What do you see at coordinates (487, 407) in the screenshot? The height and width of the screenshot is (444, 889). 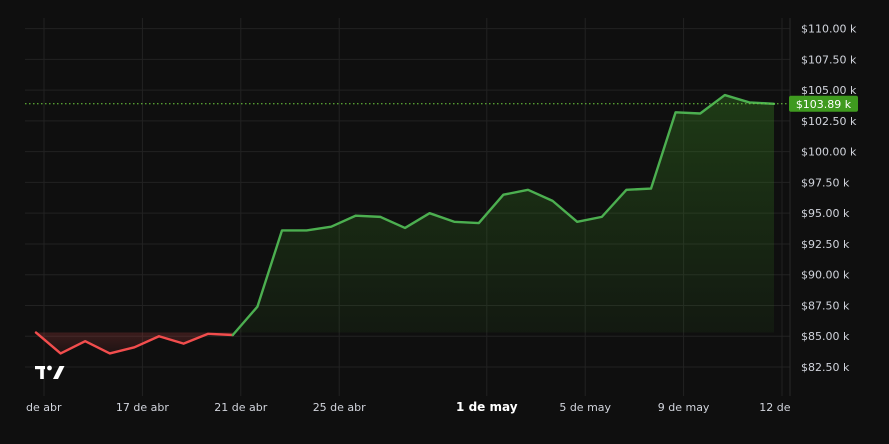 I see `x-tick-label: 1 de may` at bounding box center [487, 407].